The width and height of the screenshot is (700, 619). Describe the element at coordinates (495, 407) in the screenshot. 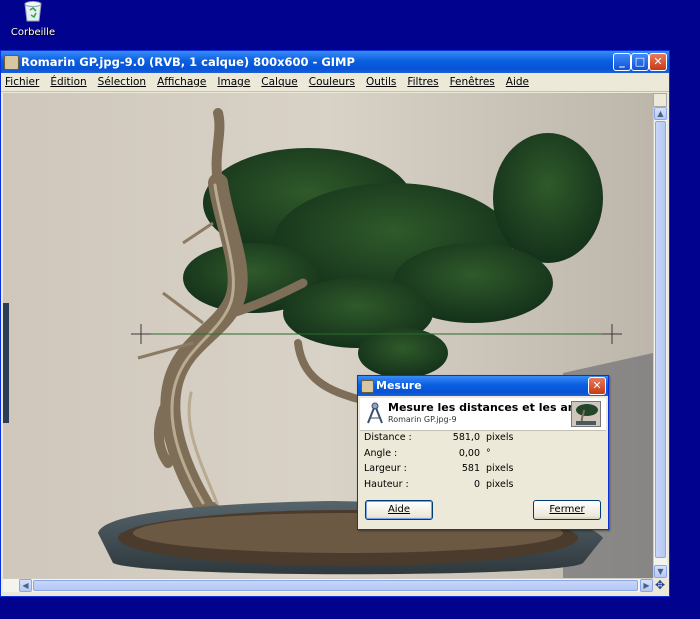

I see `dialog-heading: Mesure les distances et les angles` at that location.